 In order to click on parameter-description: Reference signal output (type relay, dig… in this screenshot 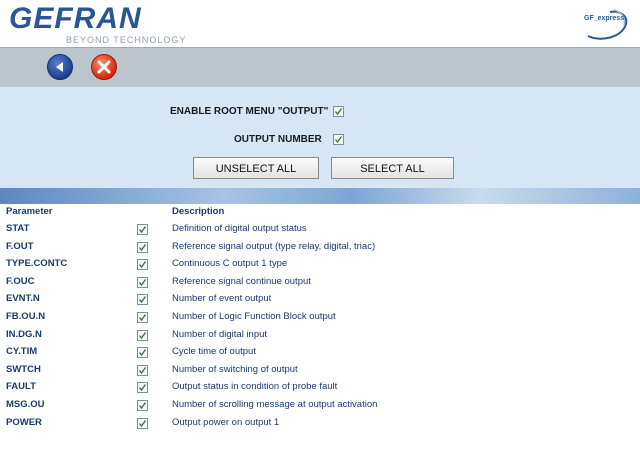, I will do `click(274, 246)`.